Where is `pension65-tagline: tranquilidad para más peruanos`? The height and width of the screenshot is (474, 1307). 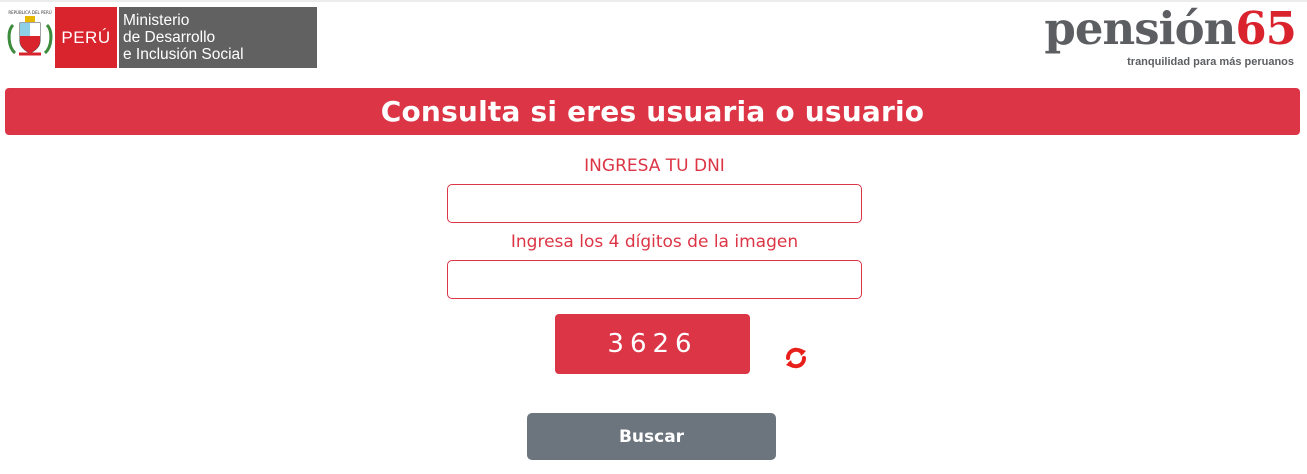 pension65-tagline: tranquilidad para más peruanos is located at coordinates (1210, 62).